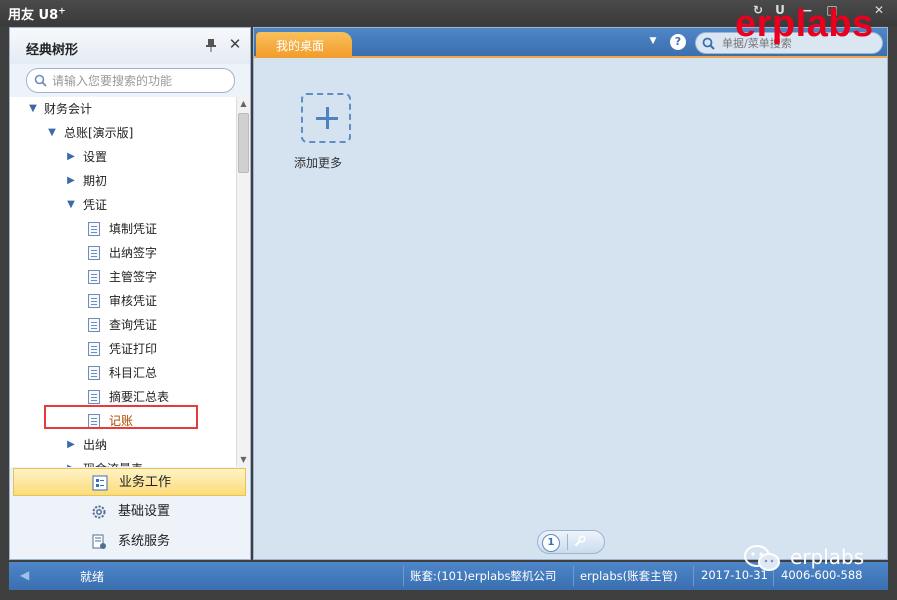 This screenshot has height=600, width=897. I want to click on tree-item-label: 总账[演示版], so click(99, 133).